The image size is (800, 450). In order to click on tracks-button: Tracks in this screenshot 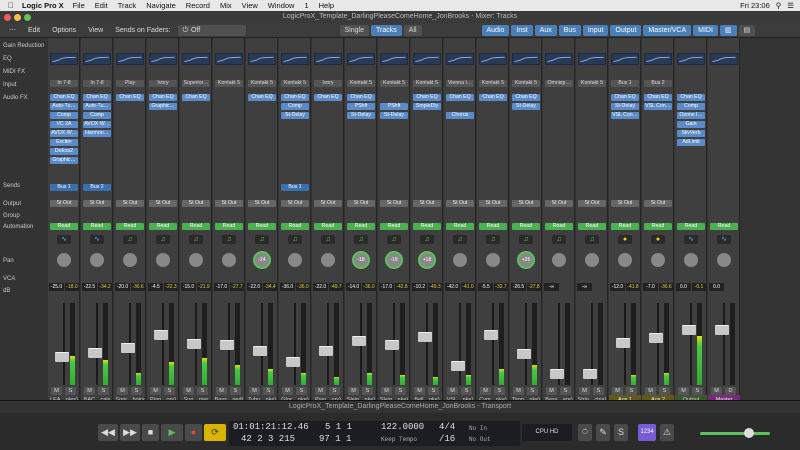, I will do `click(386, 30)`.